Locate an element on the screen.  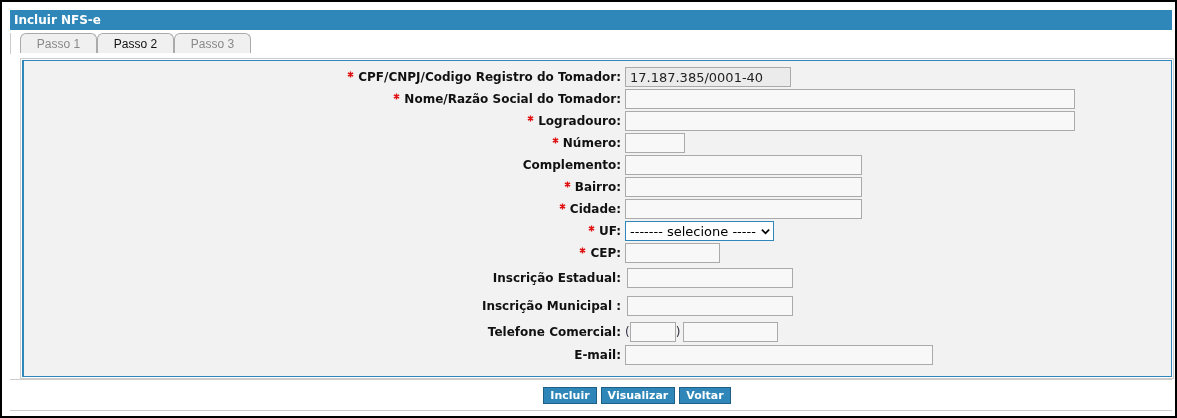
area-code-field is located at coordinates (652, 332).